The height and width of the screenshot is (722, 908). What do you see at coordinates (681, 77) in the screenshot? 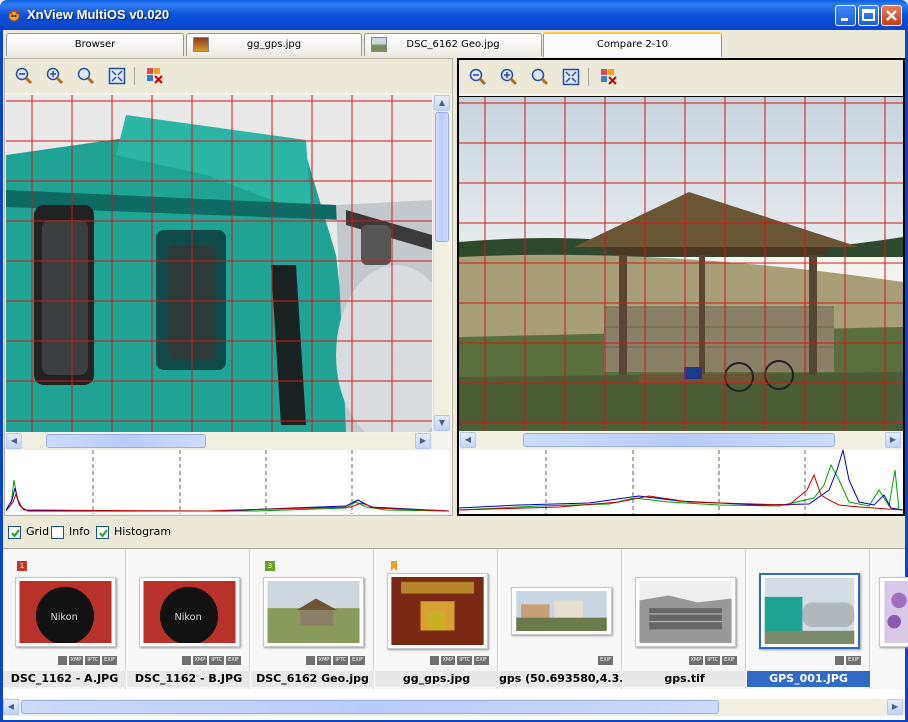
I see `right-toolbar` at bounding box center [681, 77].